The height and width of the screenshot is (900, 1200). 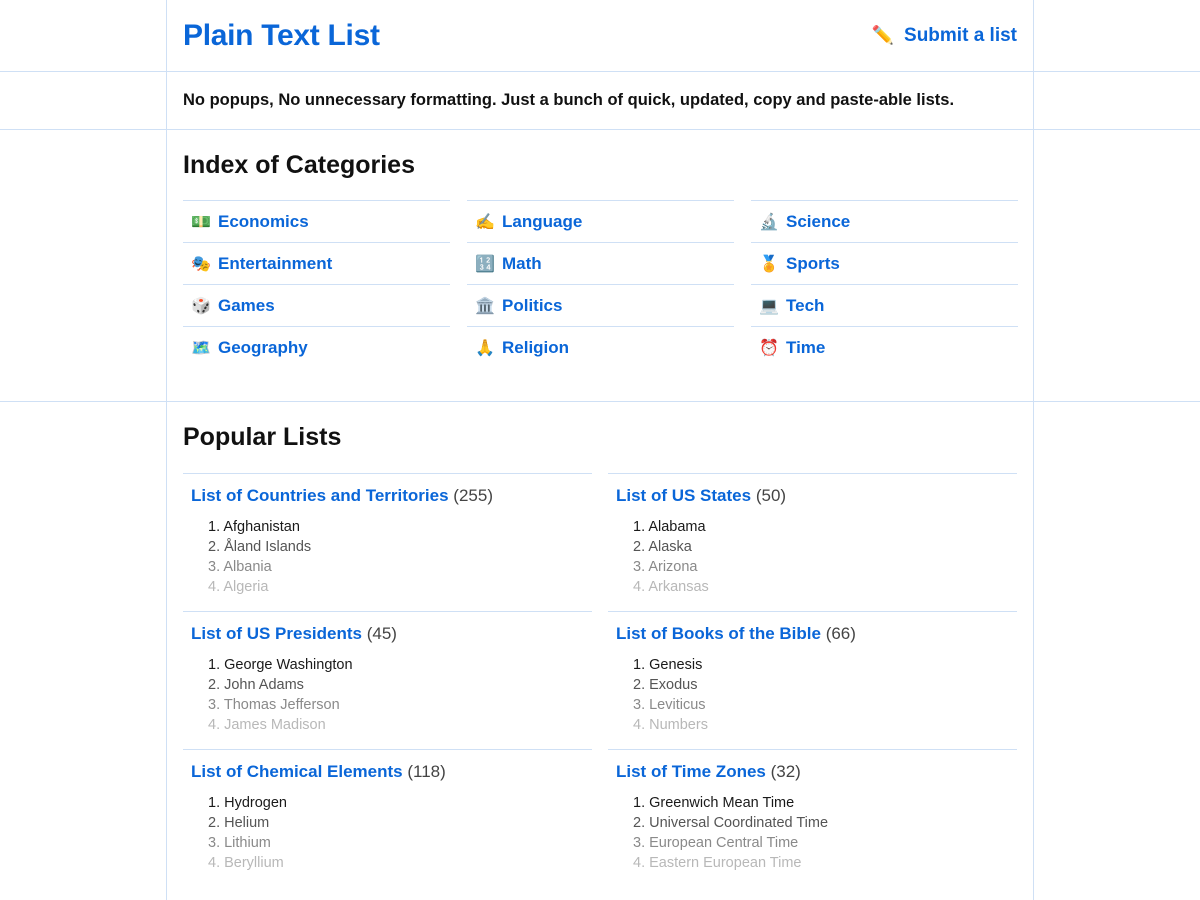 What do you see at coordinates (381, 633) in the screenshot?
I see `popular-list-count: (45)` at bounding box center [381, 633].